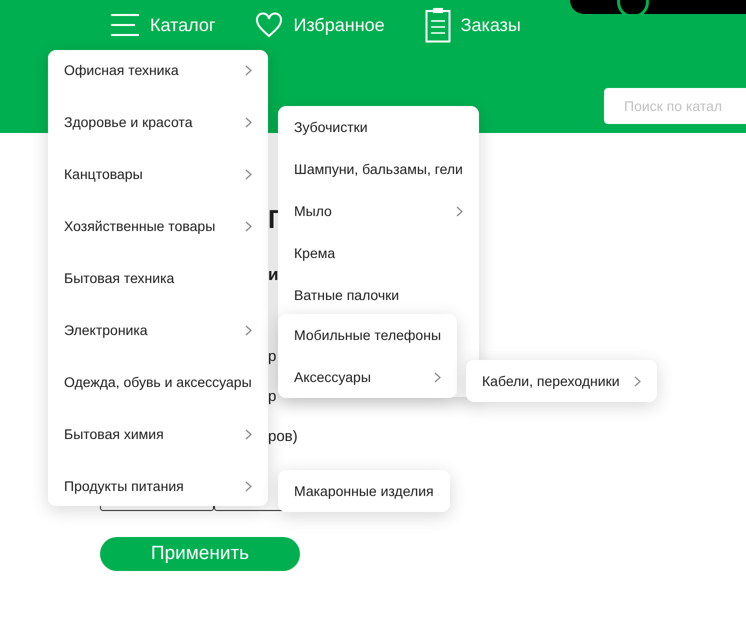 The image size is (746, 622). I want to click on menu-item: Офисная техника, so click(158, 70).